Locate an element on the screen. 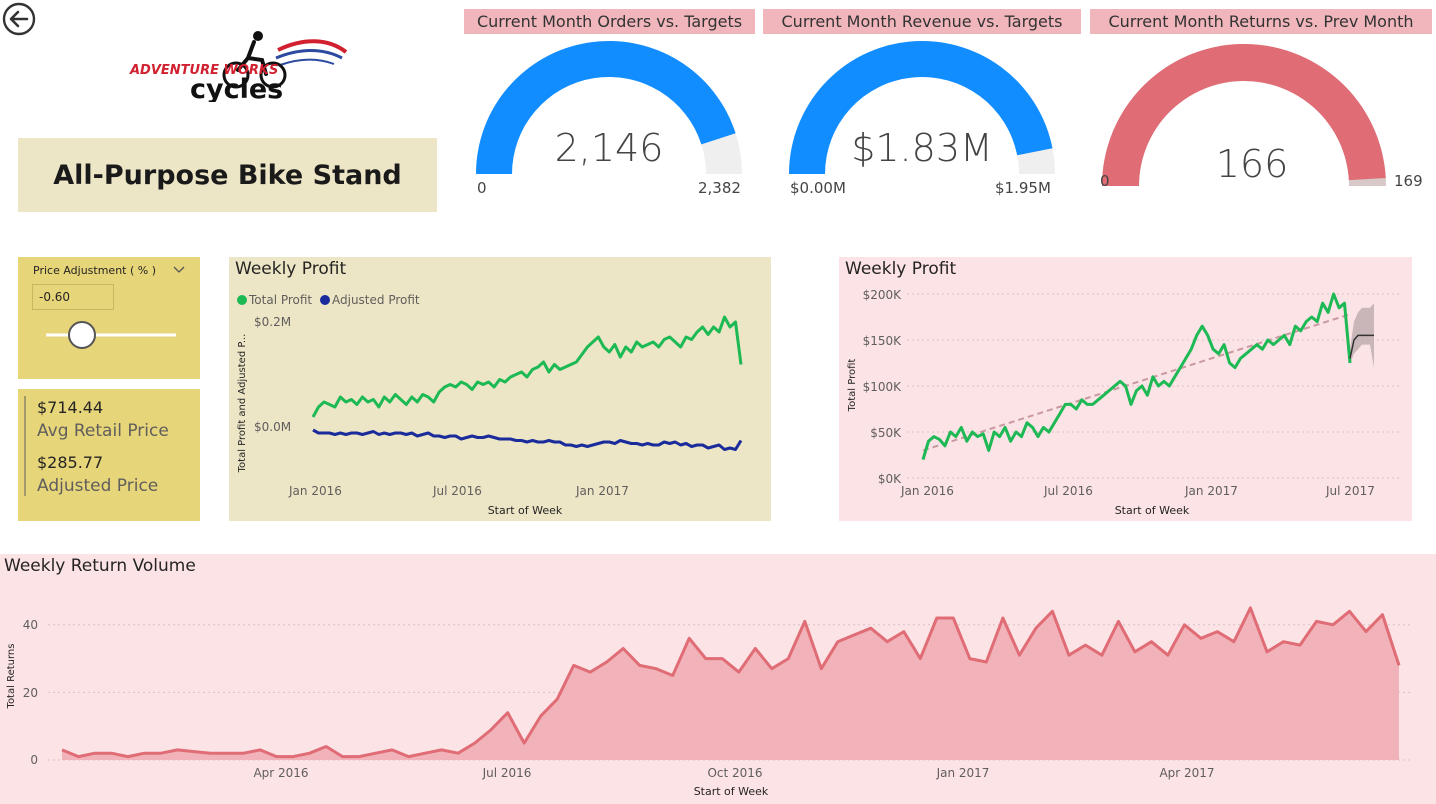 This screenshot has width=1436, height=804. gauge-revenue-min: $0.00M is located at coordinates (818, 188).